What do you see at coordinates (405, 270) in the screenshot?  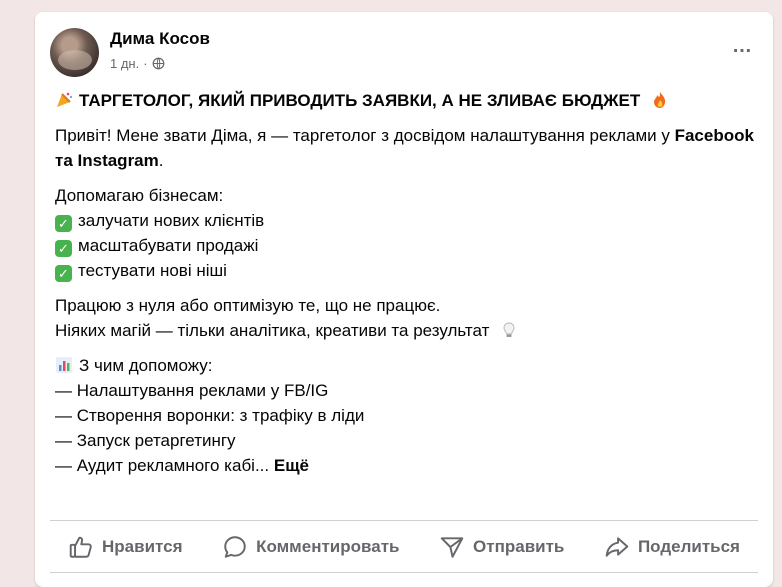 I see `list-item: ✓ тестувати нові ніші` at bounding box center [405, 270].